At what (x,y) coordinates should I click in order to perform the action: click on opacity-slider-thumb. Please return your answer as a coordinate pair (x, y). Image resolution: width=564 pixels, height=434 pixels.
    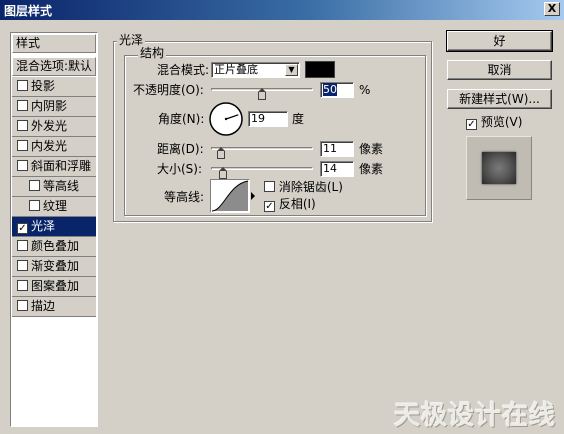
    Looking at the image, I should click on (262, 94).